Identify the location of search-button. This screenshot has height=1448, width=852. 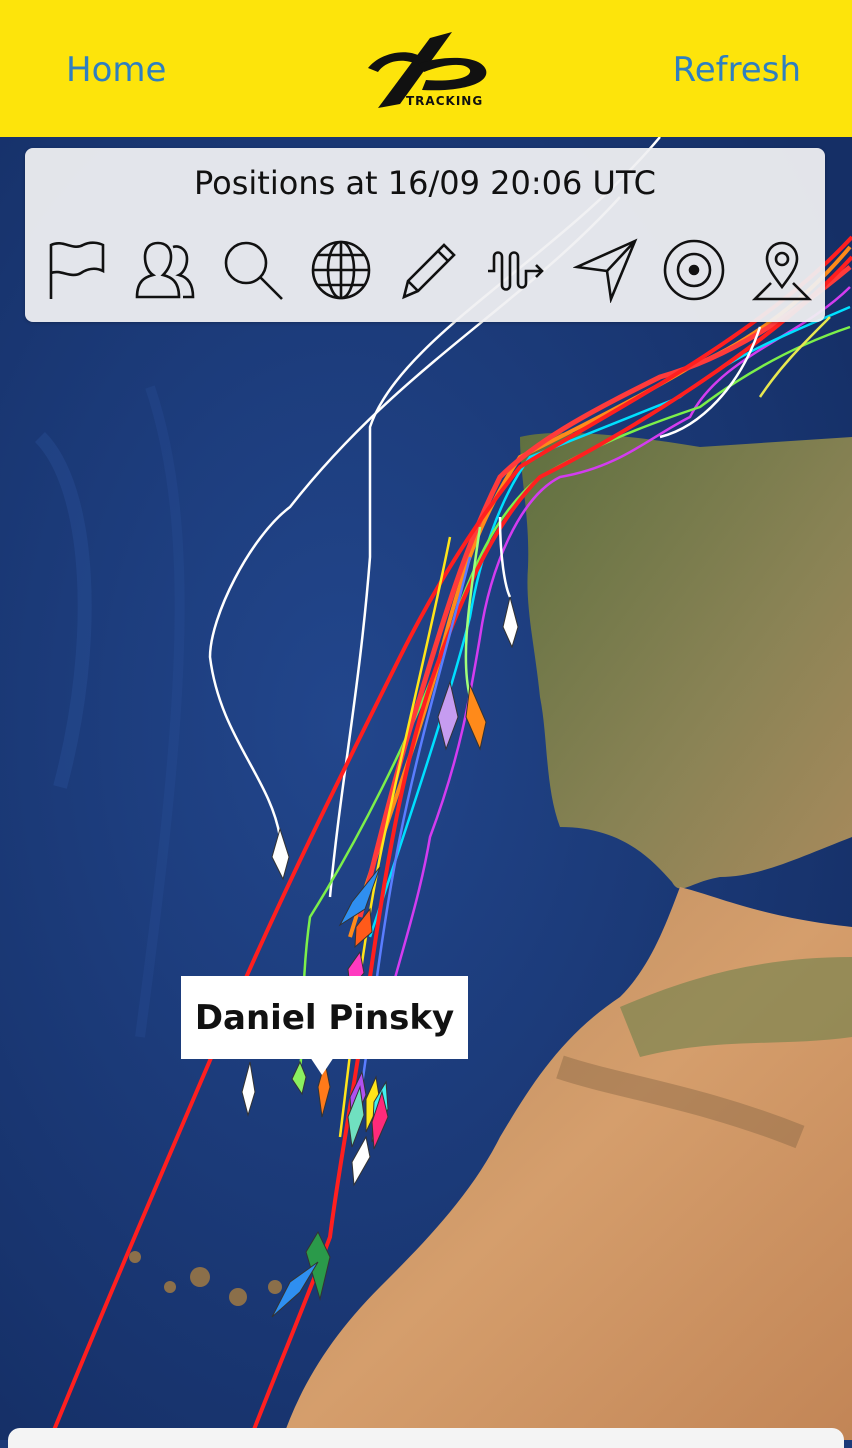
(253, 270).